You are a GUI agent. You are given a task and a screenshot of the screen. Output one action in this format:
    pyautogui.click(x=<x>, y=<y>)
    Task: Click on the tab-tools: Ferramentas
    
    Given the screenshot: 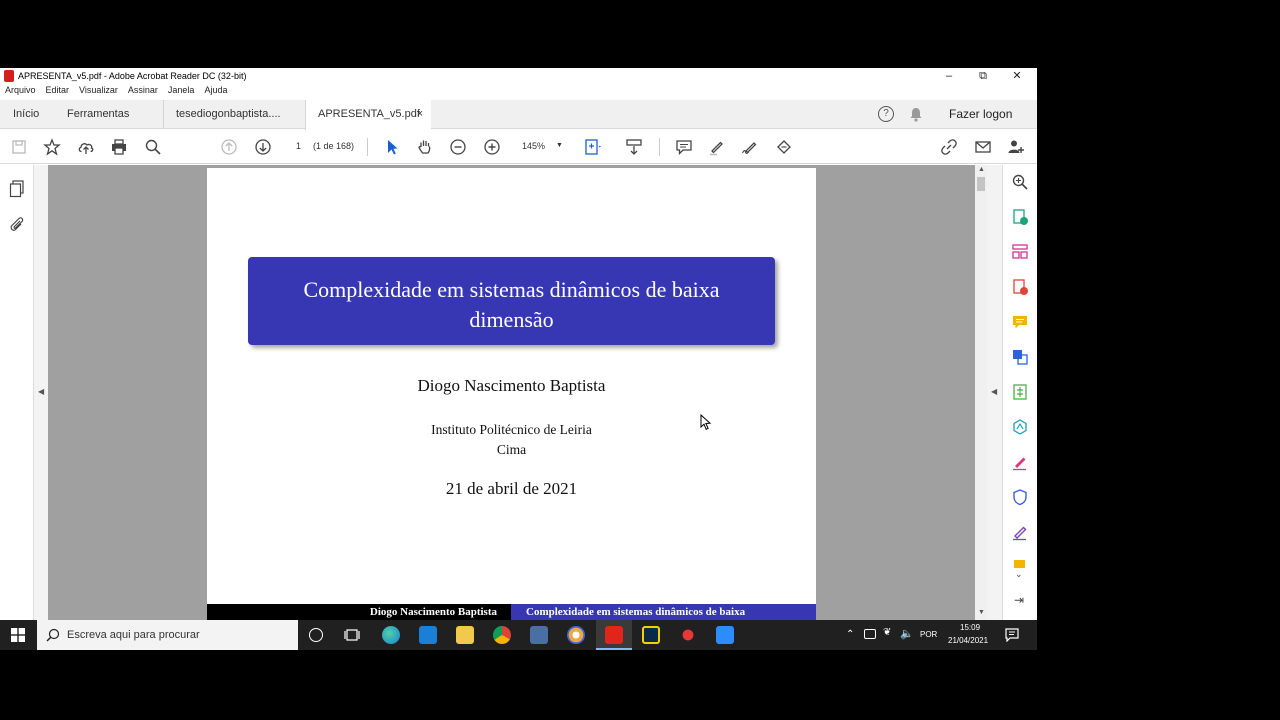 What is the action you would take?
    pyautogui.click(x=98, y=114)
    